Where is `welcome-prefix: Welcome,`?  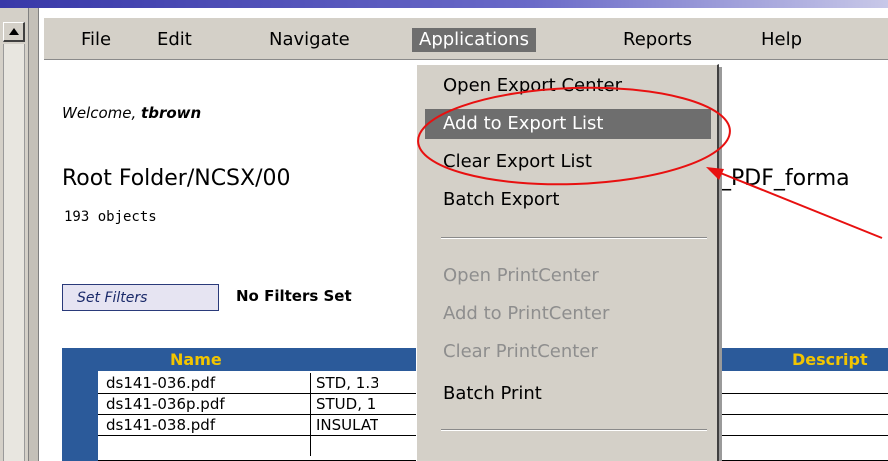
welcome-prefix: Welcome, is located at coordinates (102, 113).